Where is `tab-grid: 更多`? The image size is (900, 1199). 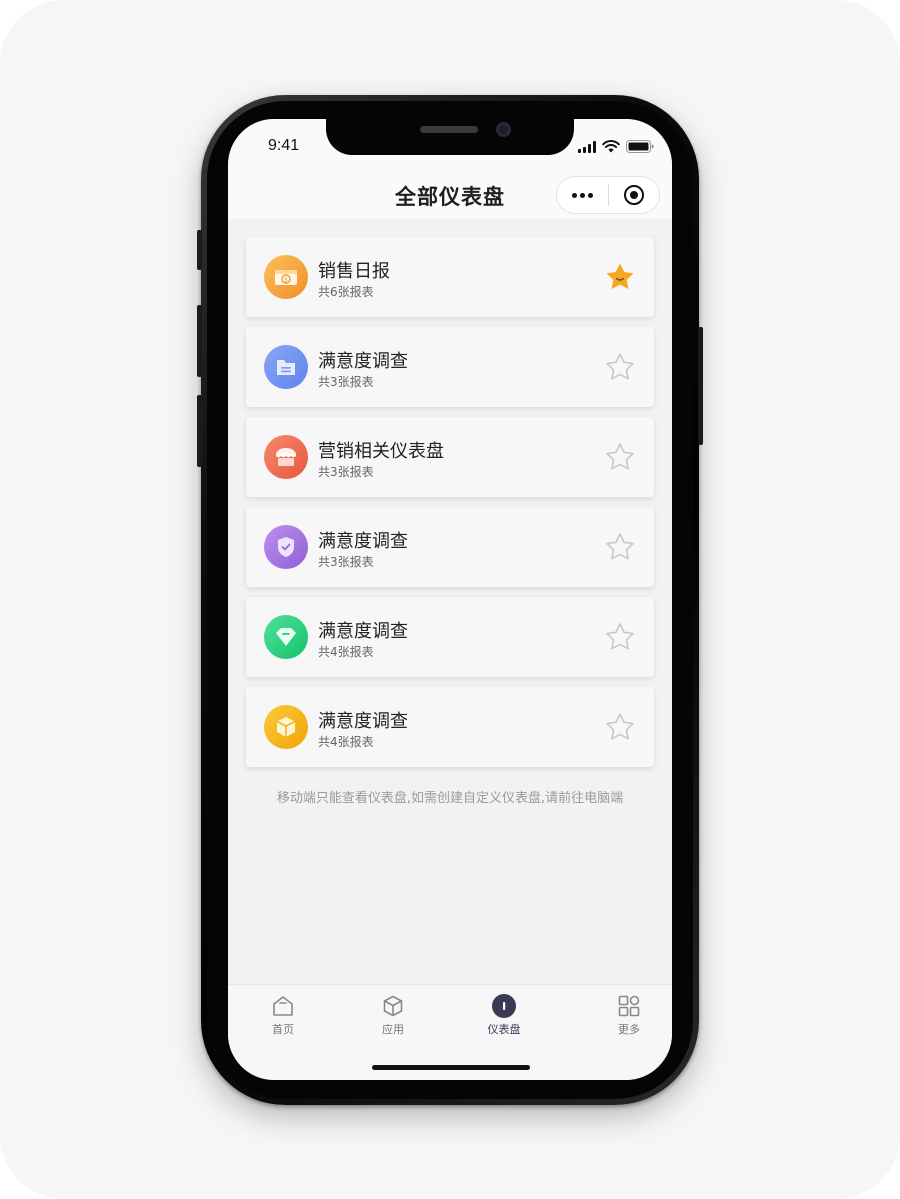 tab-grid: 更多 is located at coordinates (629, 1015).